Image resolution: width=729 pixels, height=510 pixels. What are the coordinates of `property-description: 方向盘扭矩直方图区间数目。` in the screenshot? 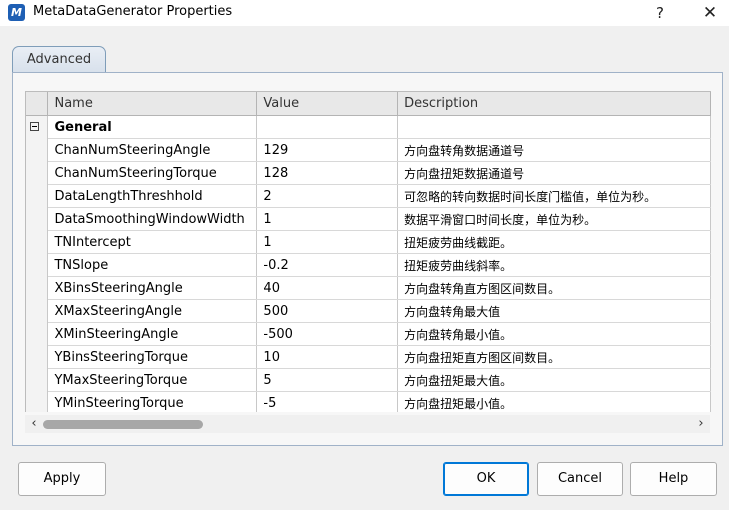 It's located at (554, 357).